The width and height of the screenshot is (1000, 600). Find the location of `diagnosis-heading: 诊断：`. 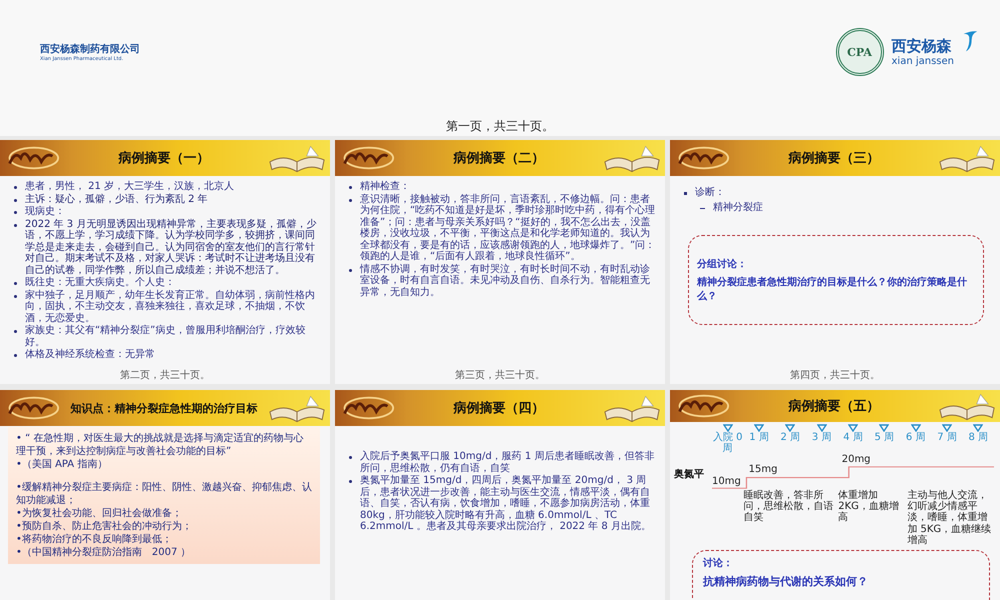

diagnosis-heading: 诊断： is located at coordinates (710, 192).